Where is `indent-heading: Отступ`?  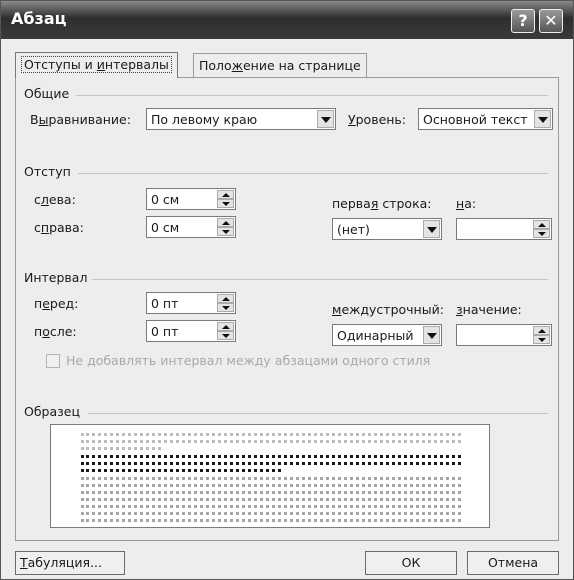 indent-heading: Отступ is located at coordinates (47, 171).